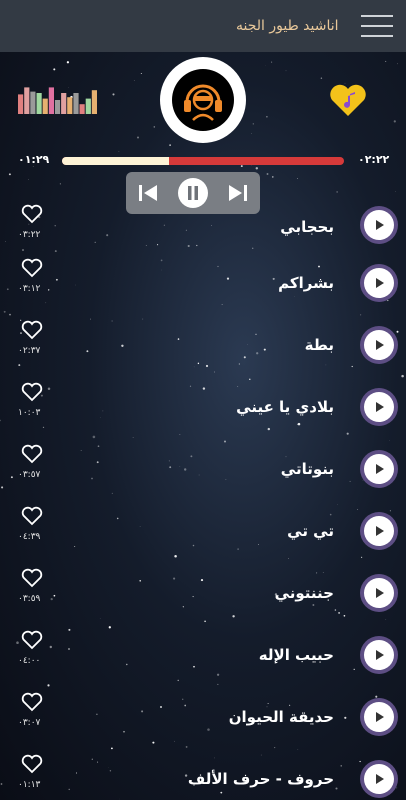 The width and height of the screenshot is (406, 800). Describe the element at coordinates (374, 159) in the screenshot. I see `total-time: ٠٢:٢٢` at that location.